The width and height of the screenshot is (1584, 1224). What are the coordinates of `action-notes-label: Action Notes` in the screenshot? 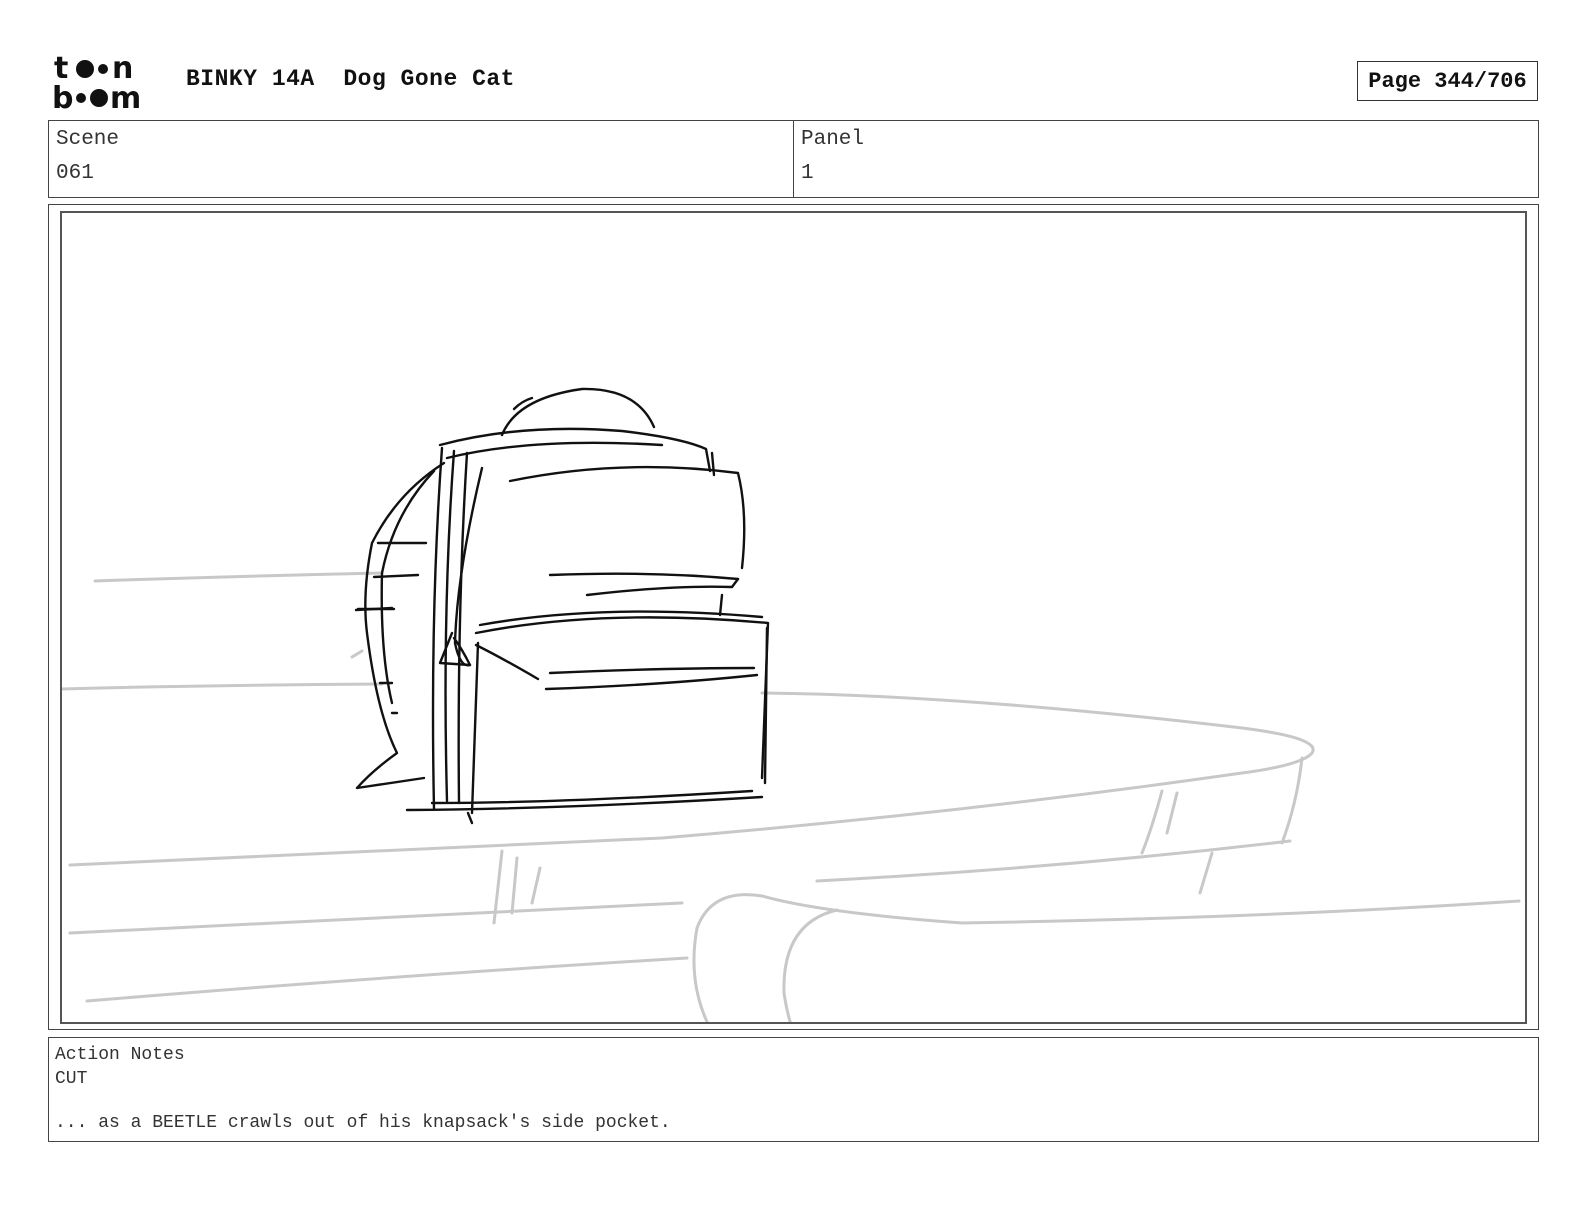 It's located at (120, 1055).